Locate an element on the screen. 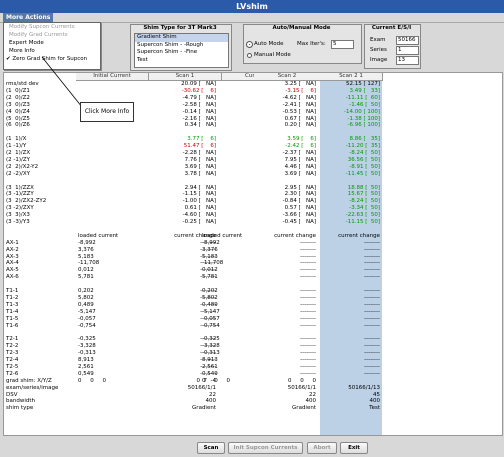  table-cell: -4.79 [ NA] is located at coordinates (199, 97).